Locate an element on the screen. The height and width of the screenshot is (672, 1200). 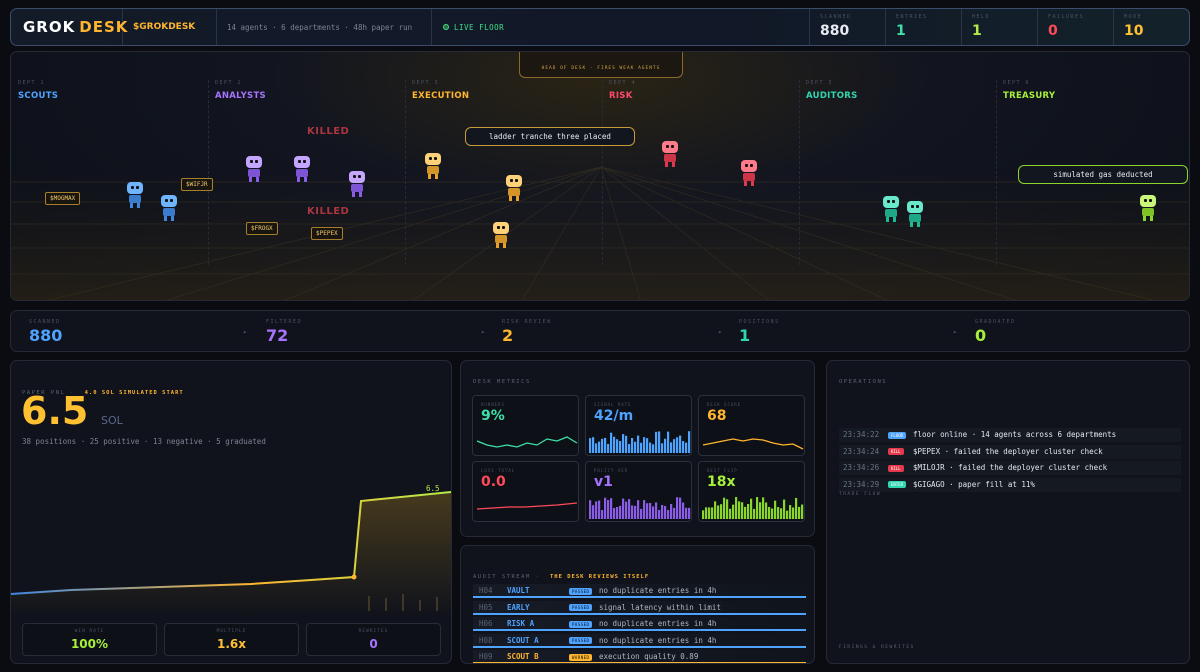
kpi-entries: ENTRIES 1 is located at coordinates (923, 27).